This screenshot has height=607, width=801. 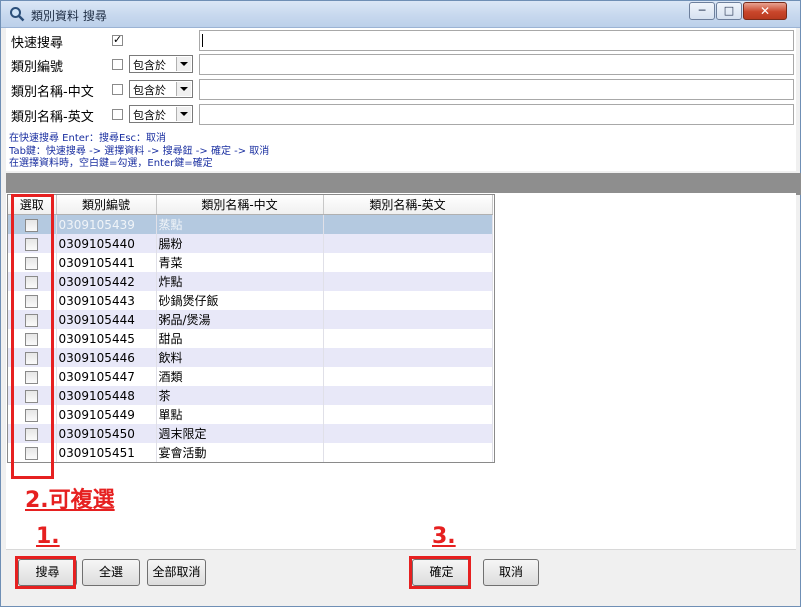 I want to click on select-all-button: 全選, so click(x=111, y=572).